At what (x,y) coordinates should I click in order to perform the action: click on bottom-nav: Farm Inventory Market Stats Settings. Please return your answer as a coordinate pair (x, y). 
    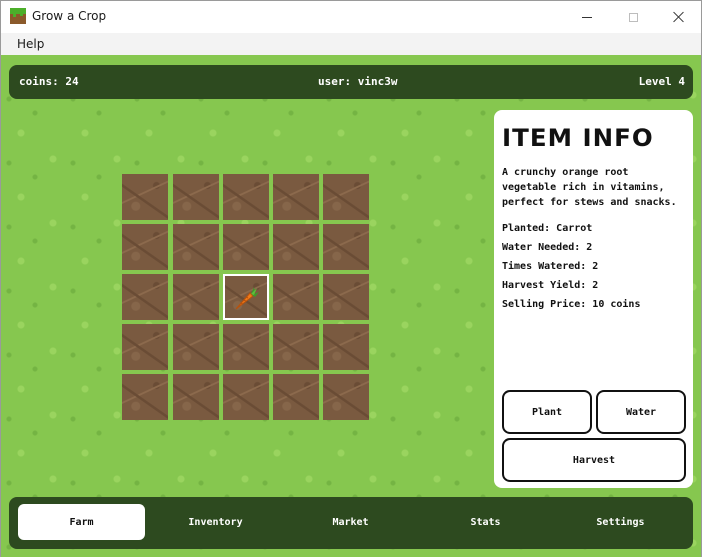
    Looking at the image, I should click on (351, 523).